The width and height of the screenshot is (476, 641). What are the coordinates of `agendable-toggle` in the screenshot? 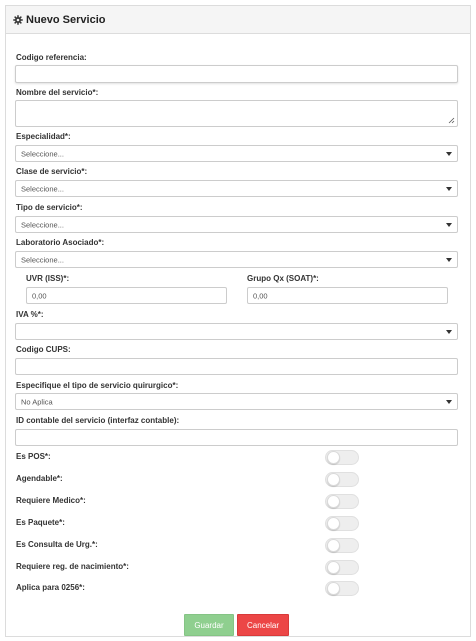 It's located at (342, 479).